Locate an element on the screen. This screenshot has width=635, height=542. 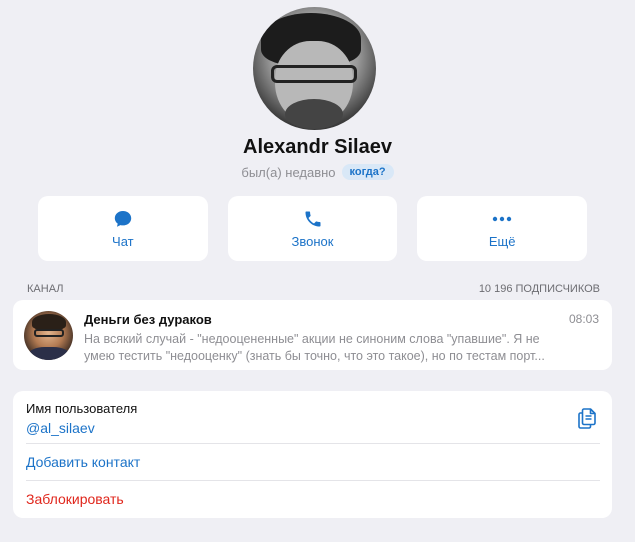
channel-avatar is located at coordinates (48, 335).